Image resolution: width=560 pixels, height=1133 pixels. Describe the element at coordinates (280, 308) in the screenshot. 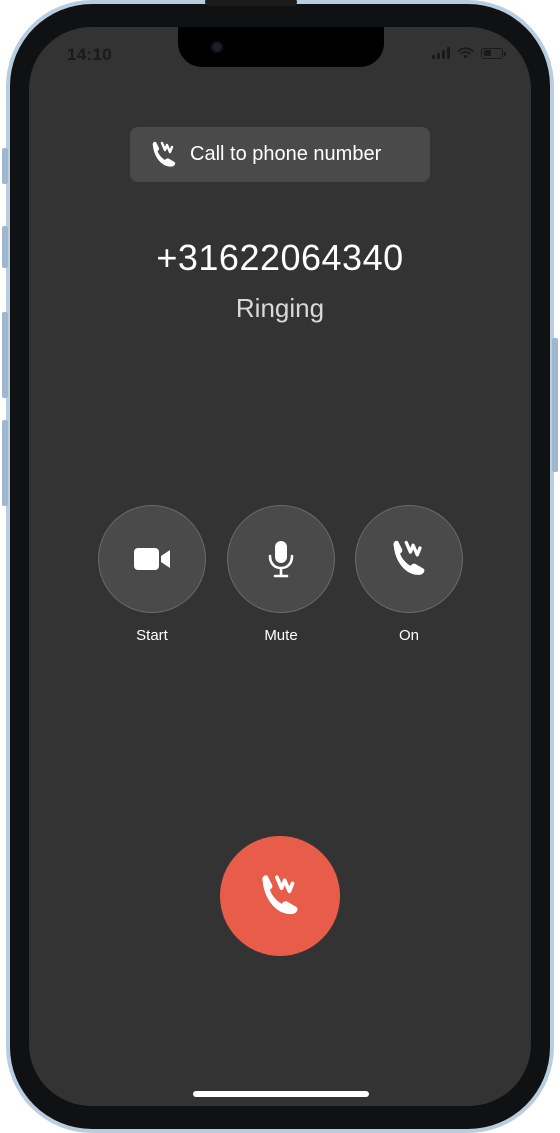

I see `call-status: Ringing` at that location.